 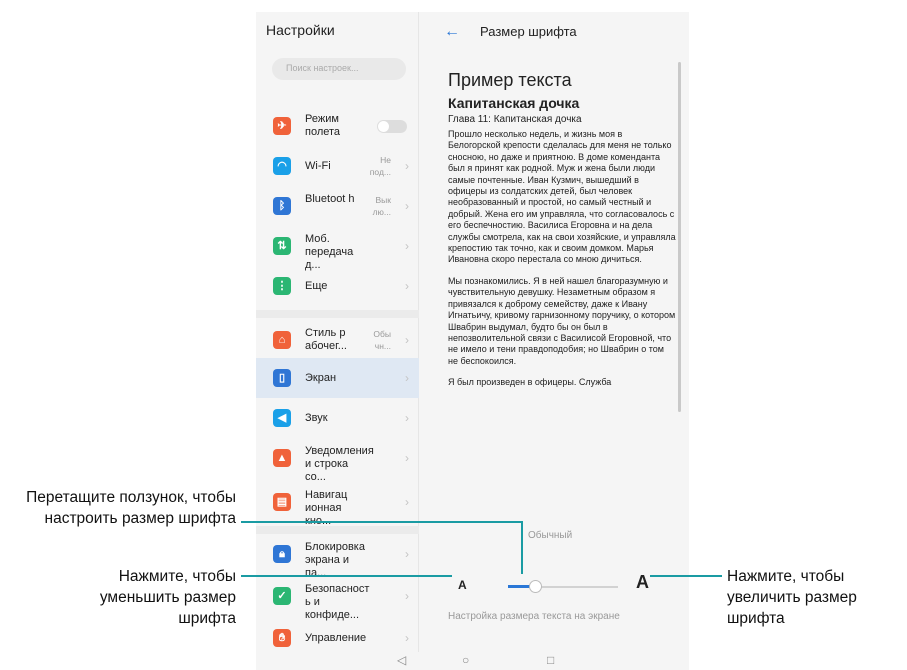 I want to click on item-label: Экран, so click(x=321, y=378).